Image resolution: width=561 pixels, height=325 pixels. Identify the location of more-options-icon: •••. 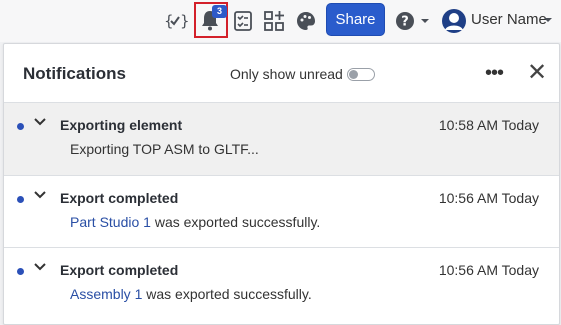
(494, 73).